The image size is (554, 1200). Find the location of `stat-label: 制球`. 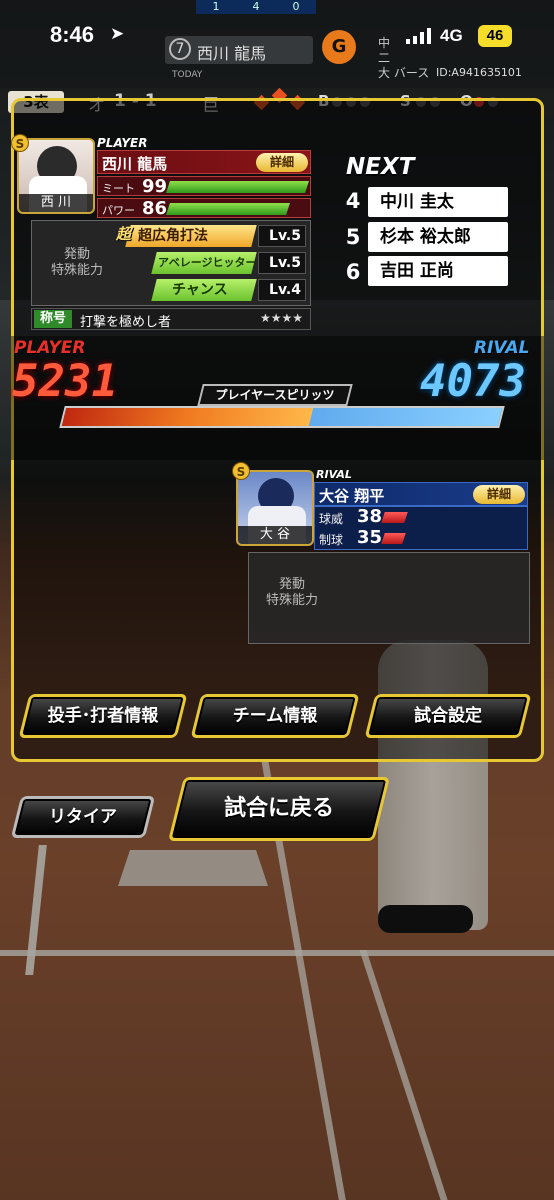

stat-label: 制球 is located at coordinates (331, 540).